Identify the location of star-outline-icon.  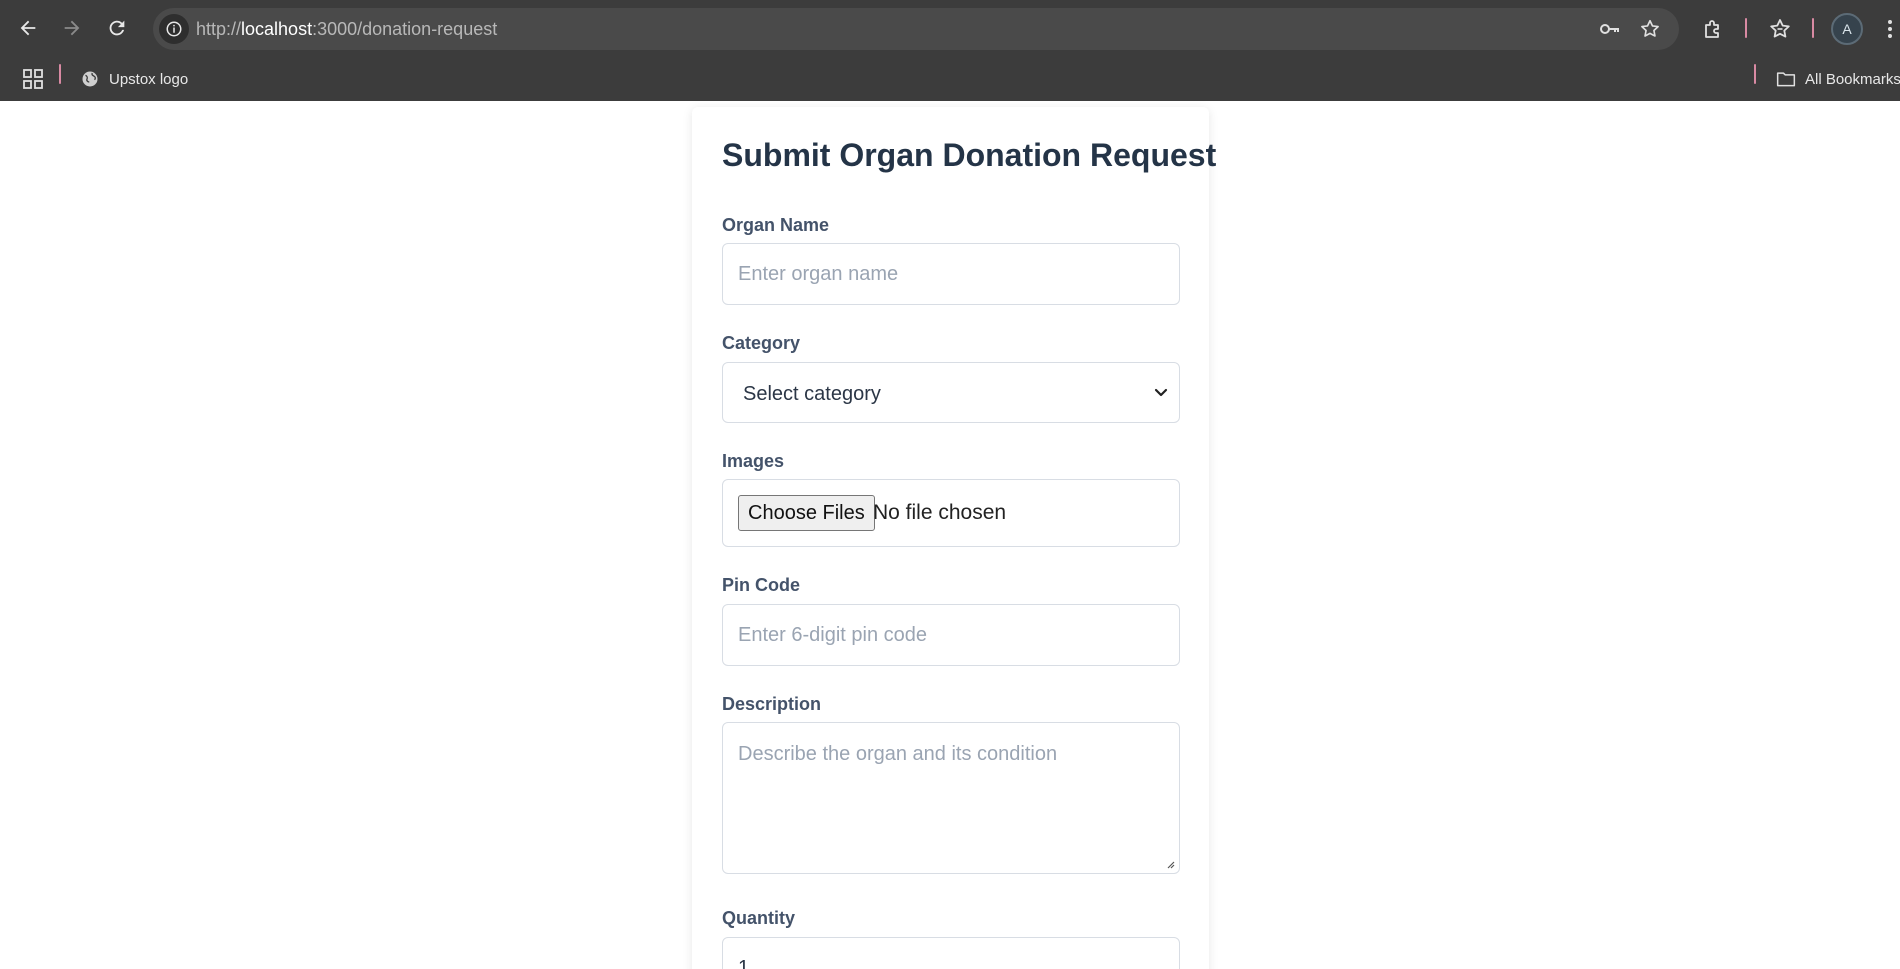
(1650, 28).